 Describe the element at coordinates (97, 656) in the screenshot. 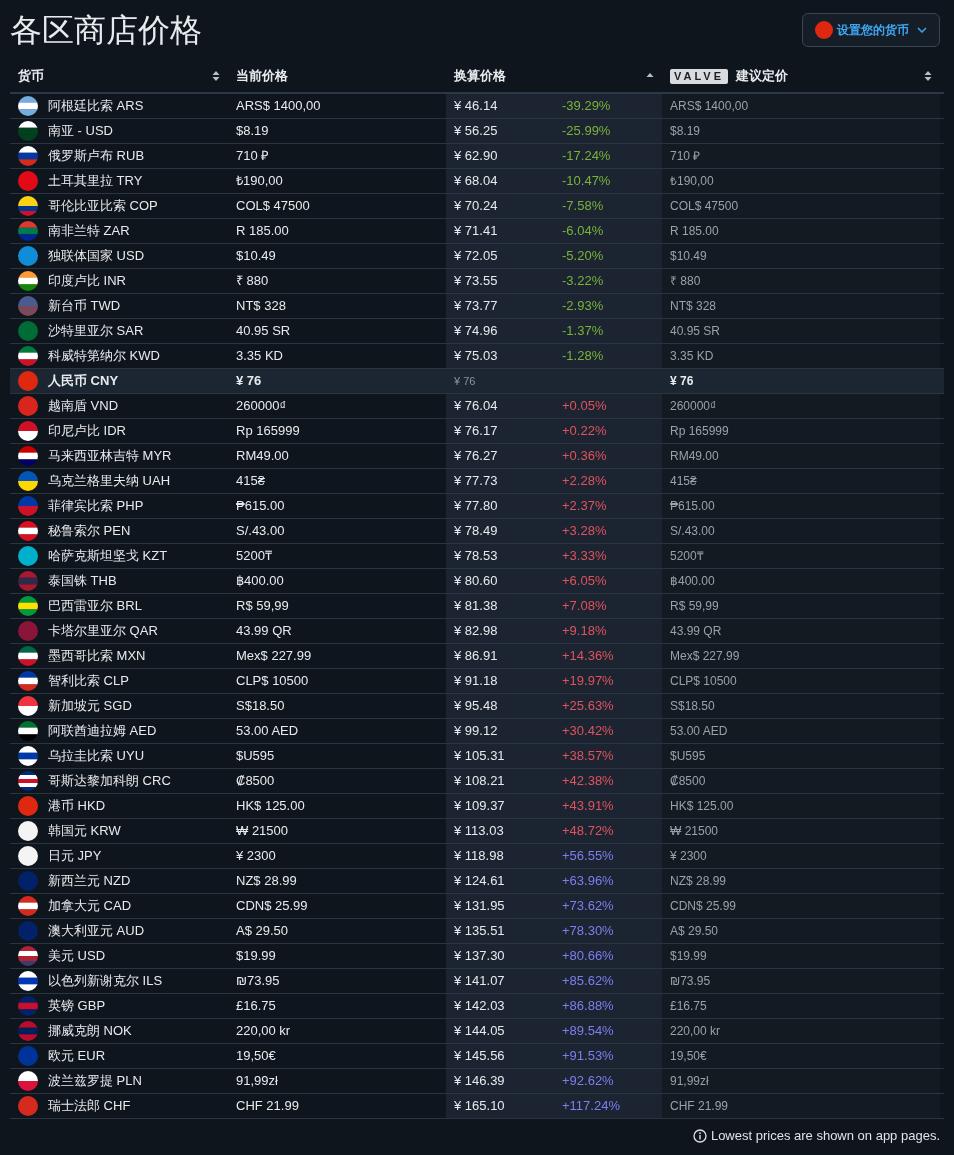

I see `currency-name: 墨西哥比索 MXN` at that location.